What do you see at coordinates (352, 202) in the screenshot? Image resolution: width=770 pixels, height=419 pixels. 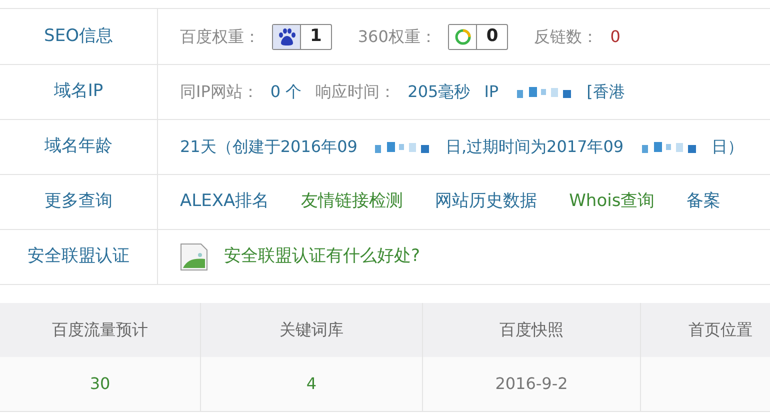 I see `link: 友情链接检测` at bounding box center [352, 202].